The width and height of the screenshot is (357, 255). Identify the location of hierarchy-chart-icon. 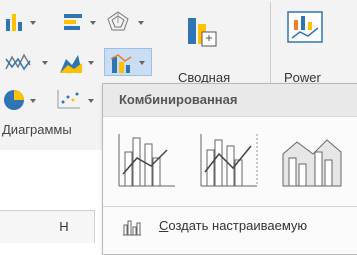
(73, 22).